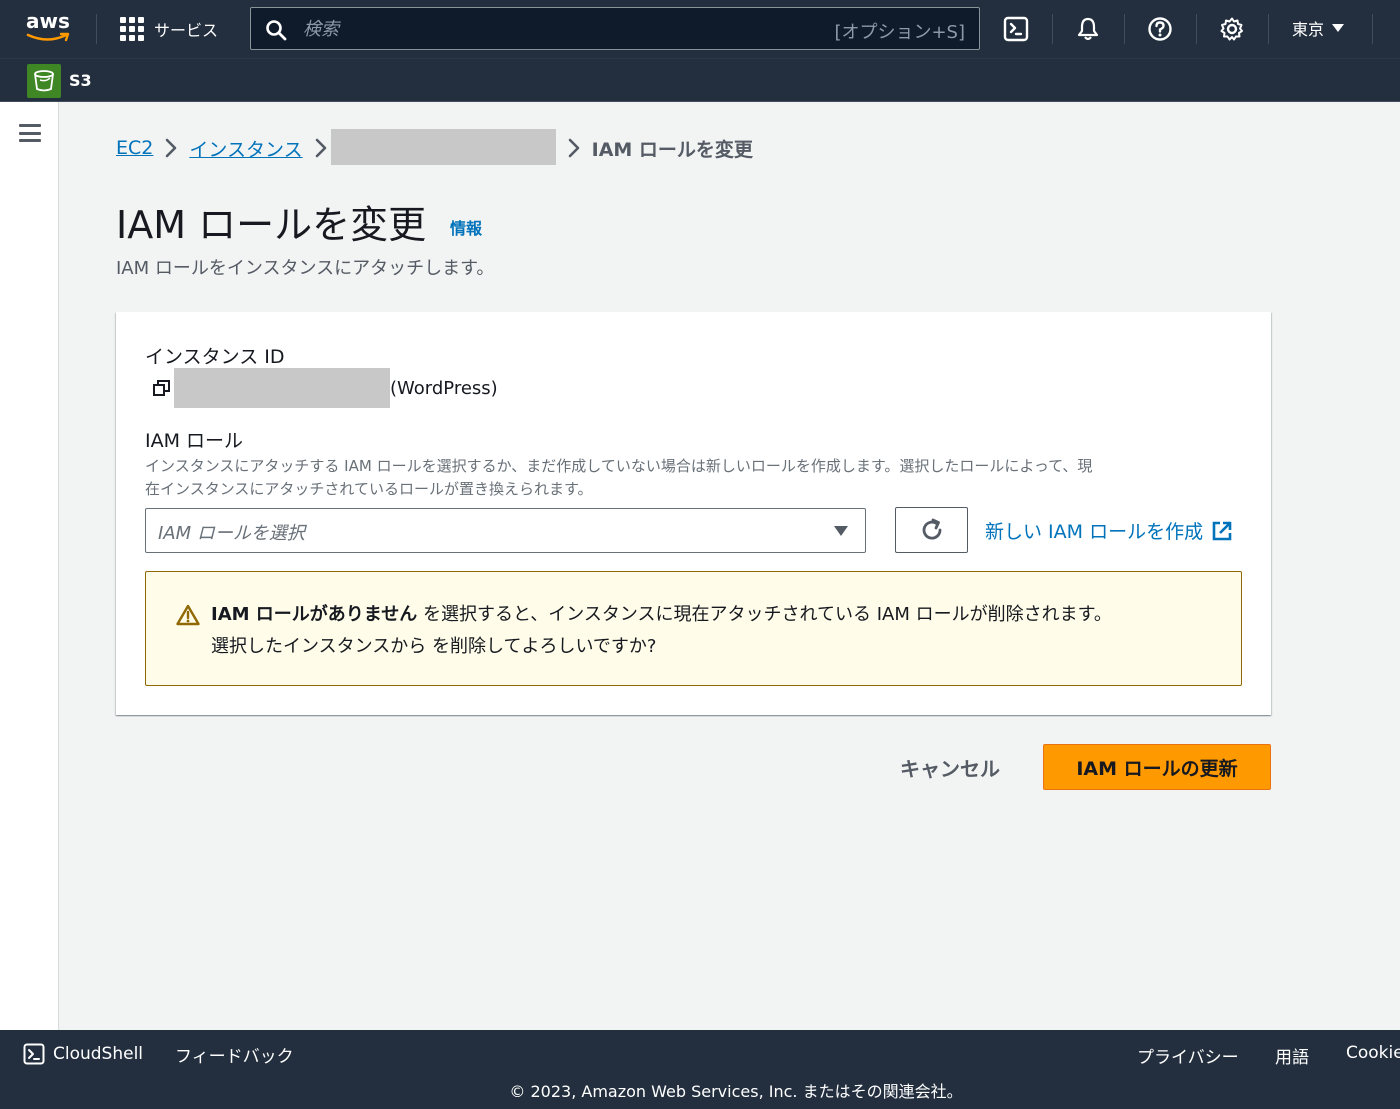  I want to click on instance-id-value: (WordPress), so click(325, 388).